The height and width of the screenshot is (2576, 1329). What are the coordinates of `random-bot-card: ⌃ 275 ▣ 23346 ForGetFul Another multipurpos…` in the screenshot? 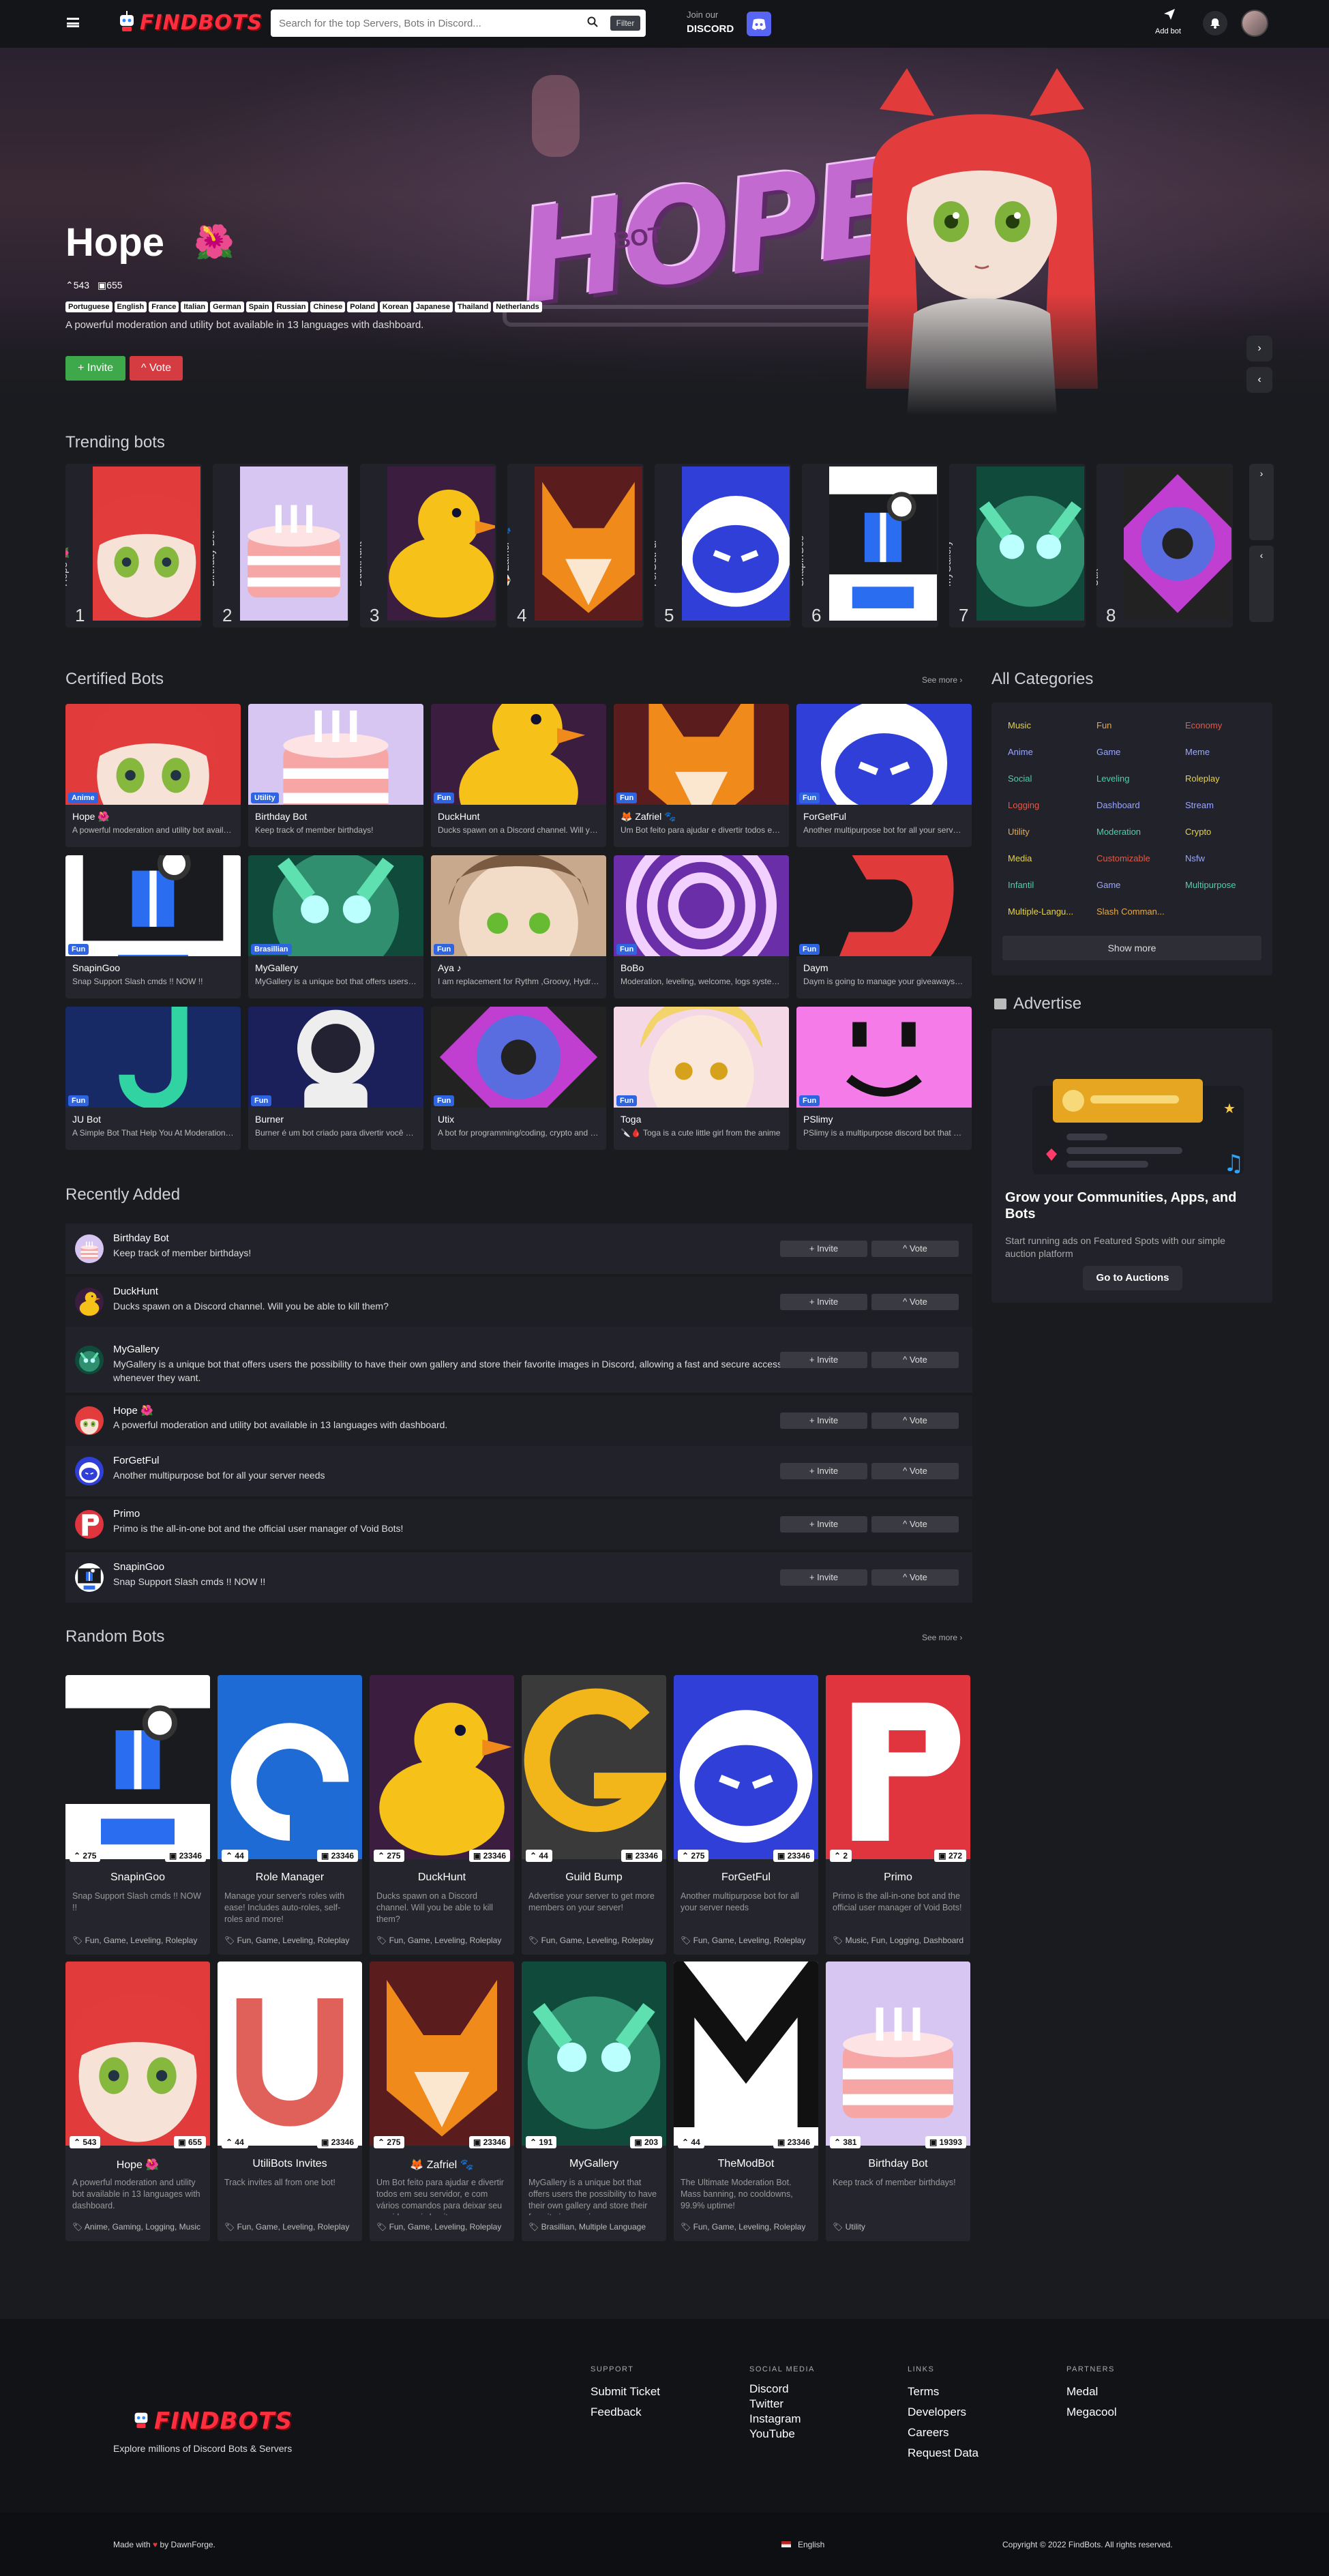 It's located at (746, 1815).